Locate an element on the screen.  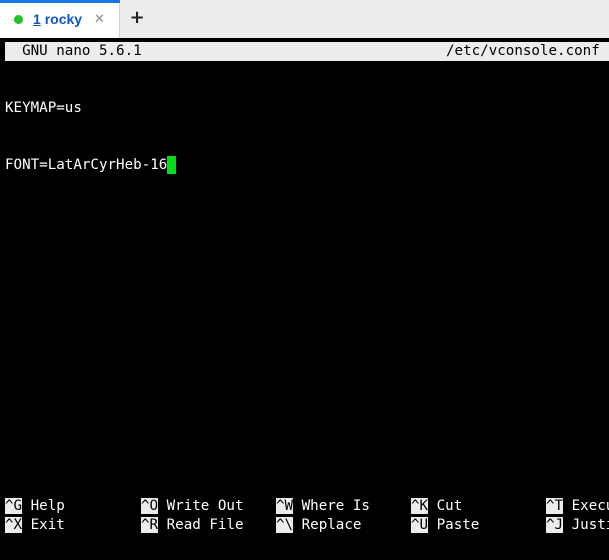
new-tab-button: + is located at coordinates (137, 18).